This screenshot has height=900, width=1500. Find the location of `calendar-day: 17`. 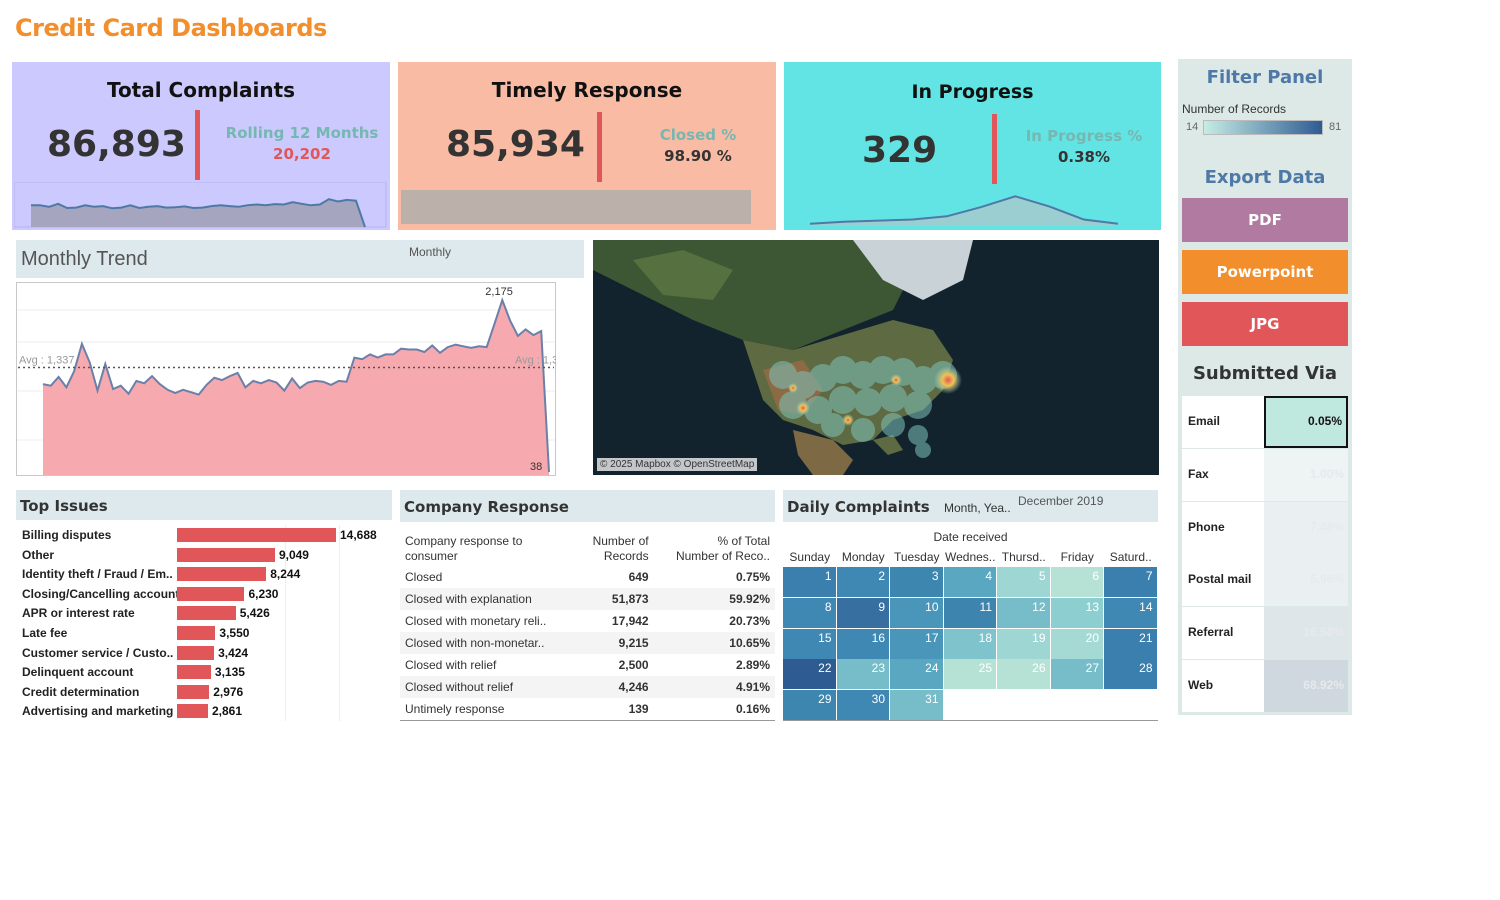

calendar-day: 17 is located at coordinates (916, 643).